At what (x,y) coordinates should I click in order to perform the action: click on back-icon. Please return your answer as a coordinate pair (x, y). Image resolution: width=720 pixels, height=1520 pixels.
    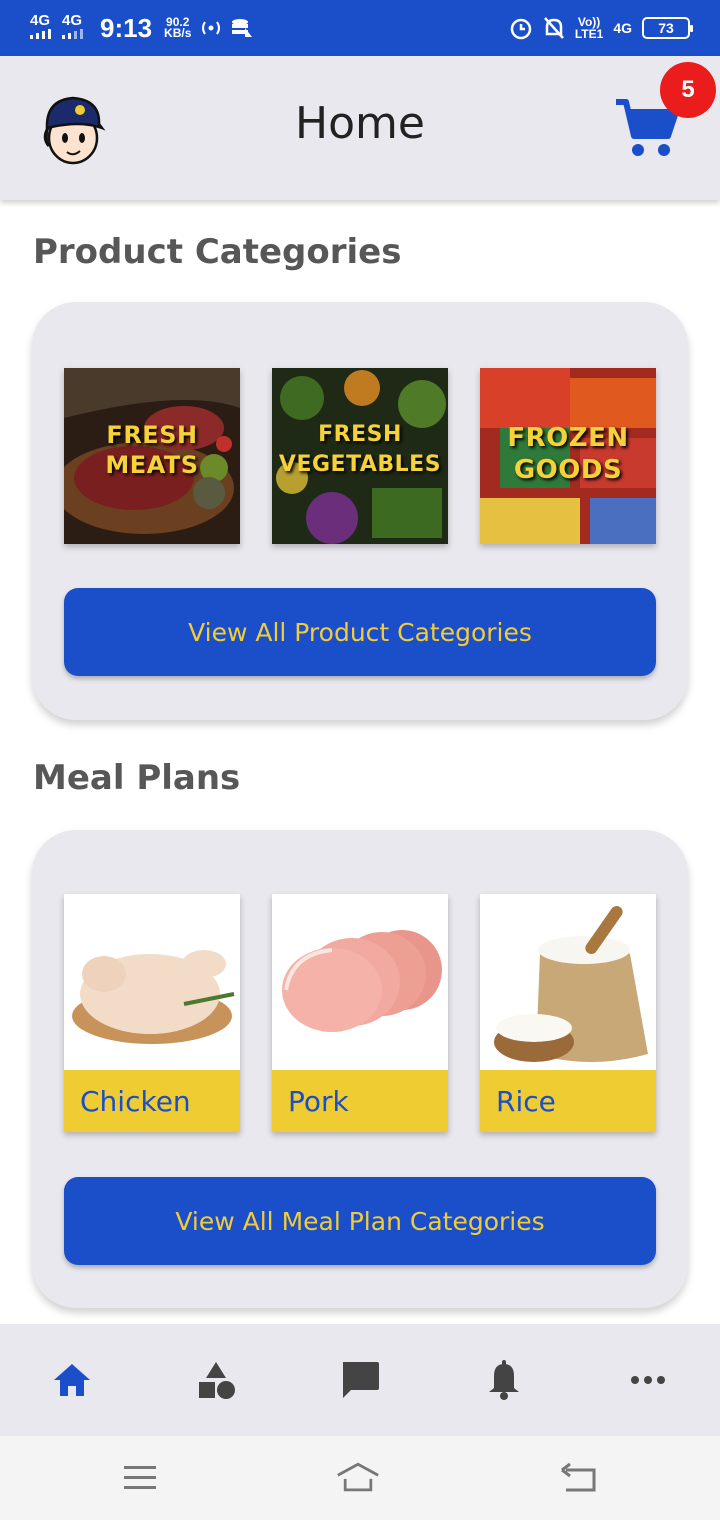
    Looking at the image, I should click on (578, 1477).